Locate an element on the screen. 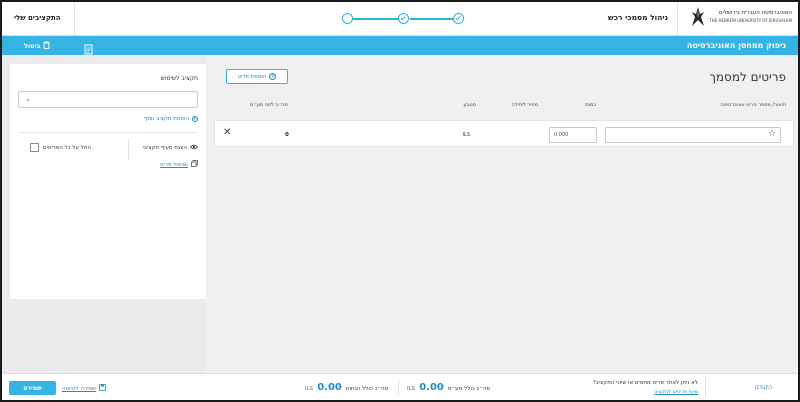 The width and height of the screenshot is (800, 402). total-with-discounts: סה״כ כולל הנחות 0.00 ILS is located at coordinates (346, 387).